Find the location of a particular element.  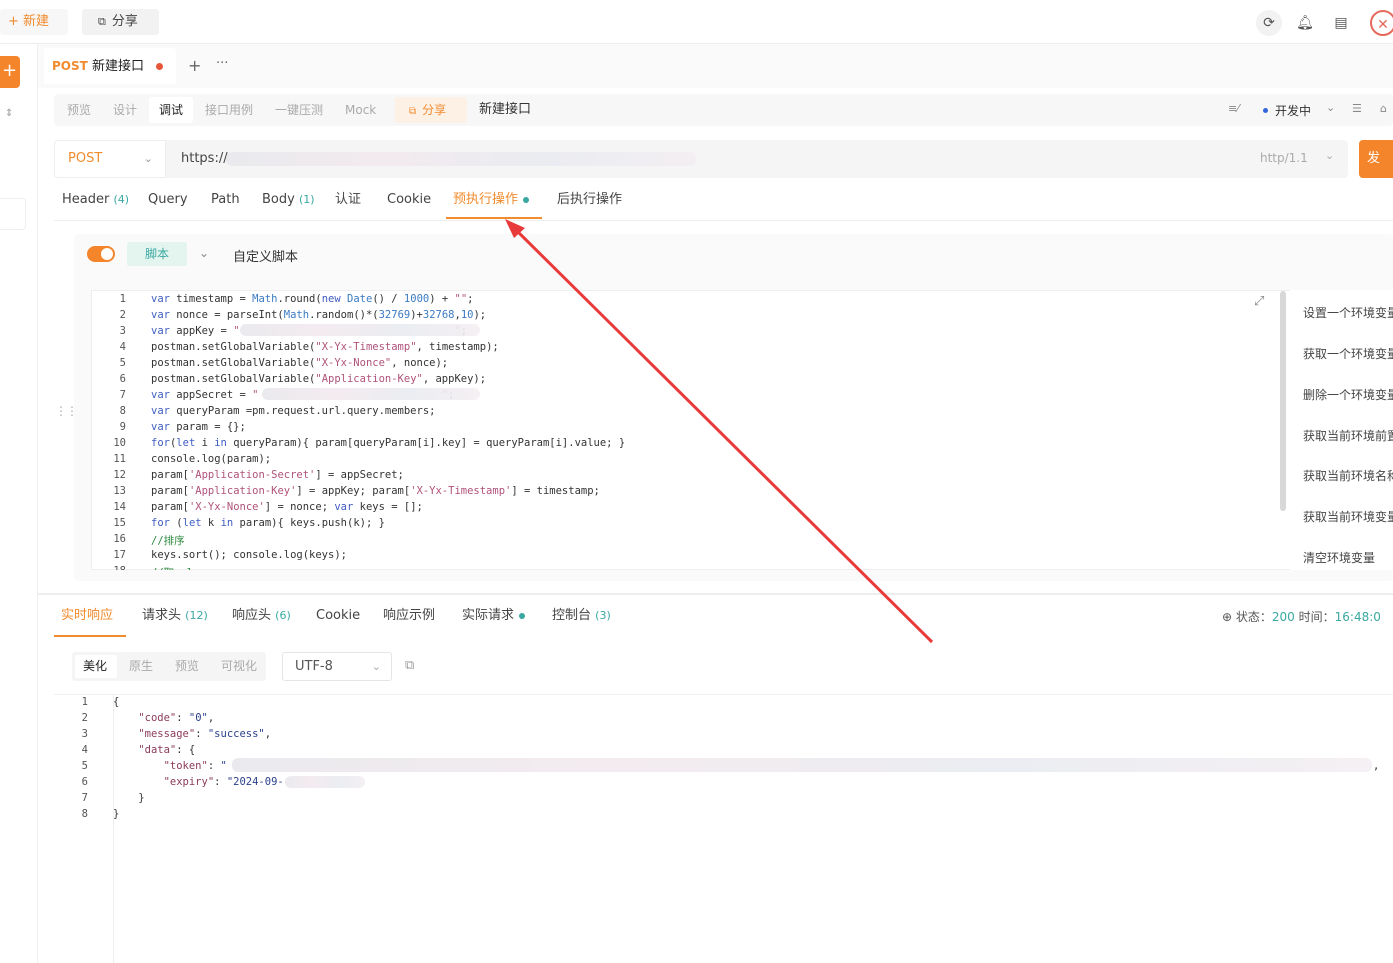

share-button: ⧉ 分享 is located at coordinates (120, 22).